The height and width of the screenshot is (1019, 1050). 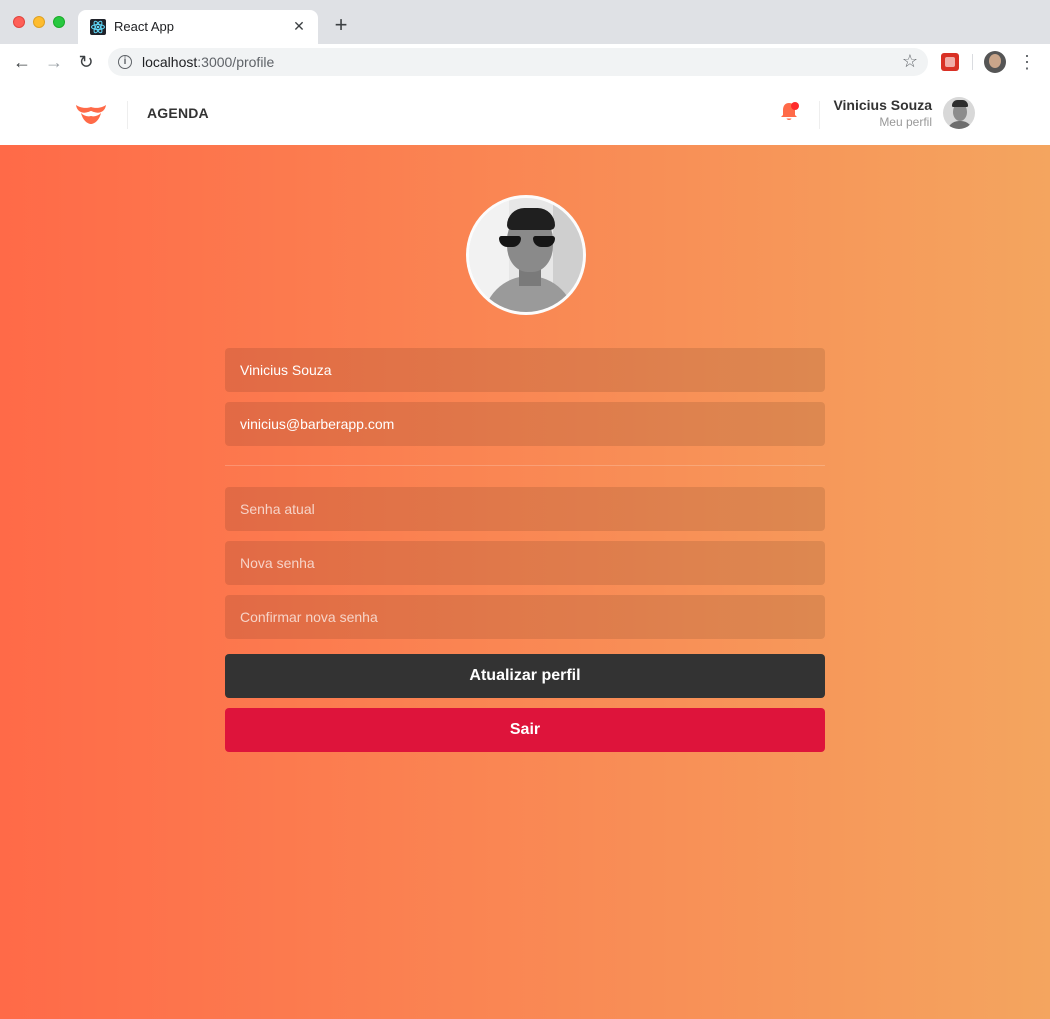 I want to click on notification-badge, so click(x=795, y=106).